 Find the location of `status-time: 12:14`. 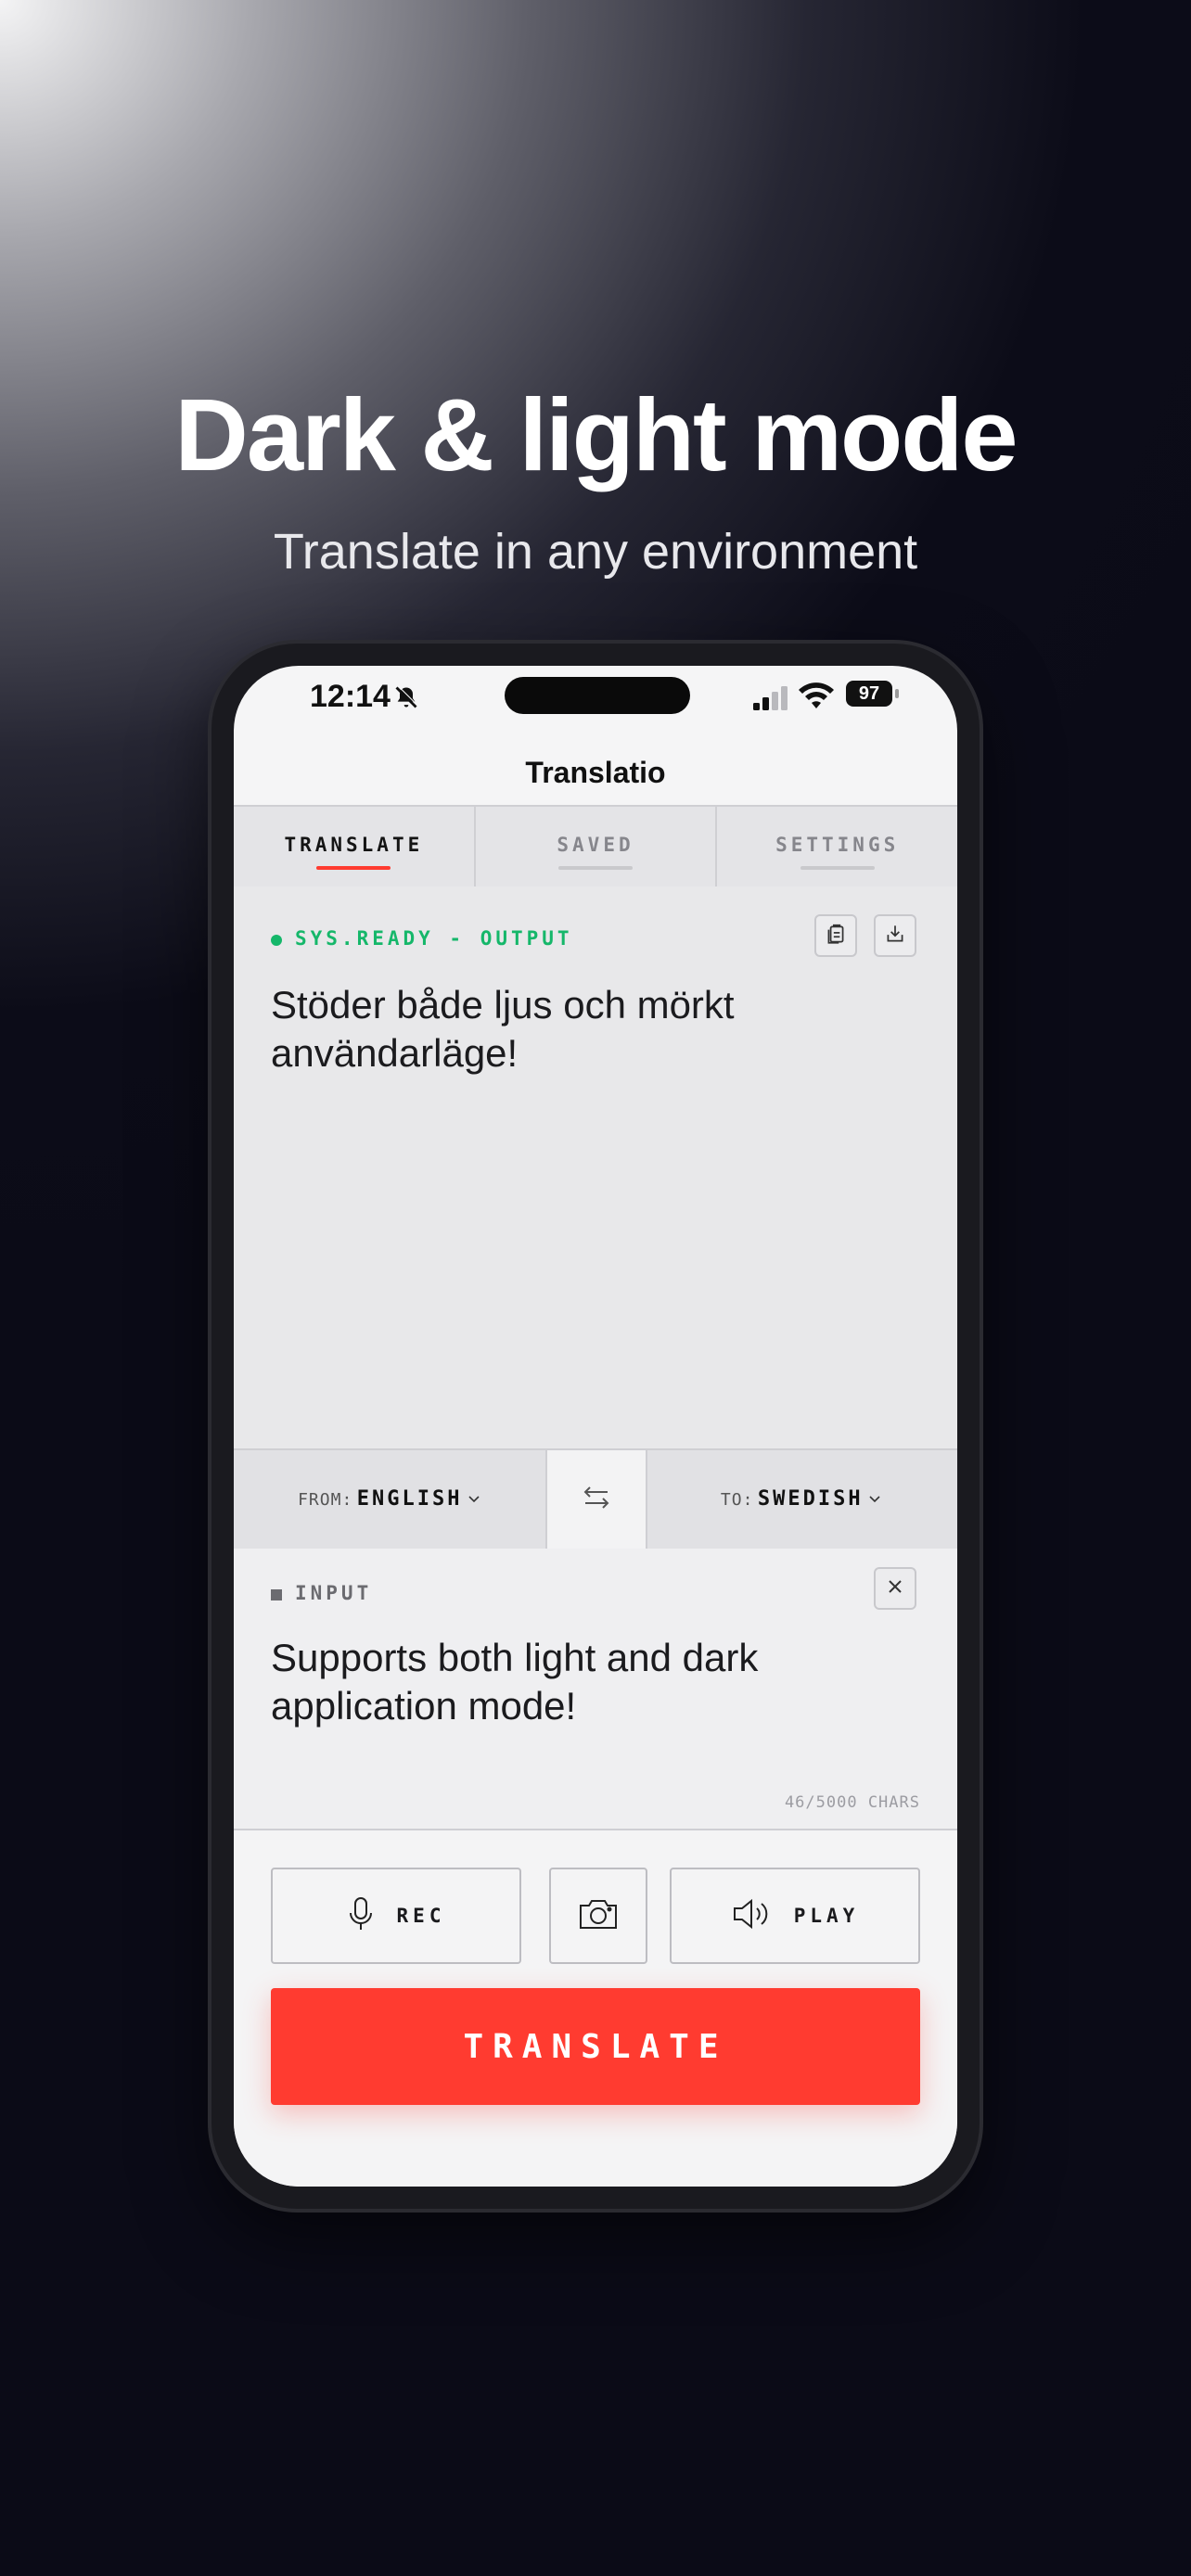

status-time: 12:14 is located at coordinates (350, 696).